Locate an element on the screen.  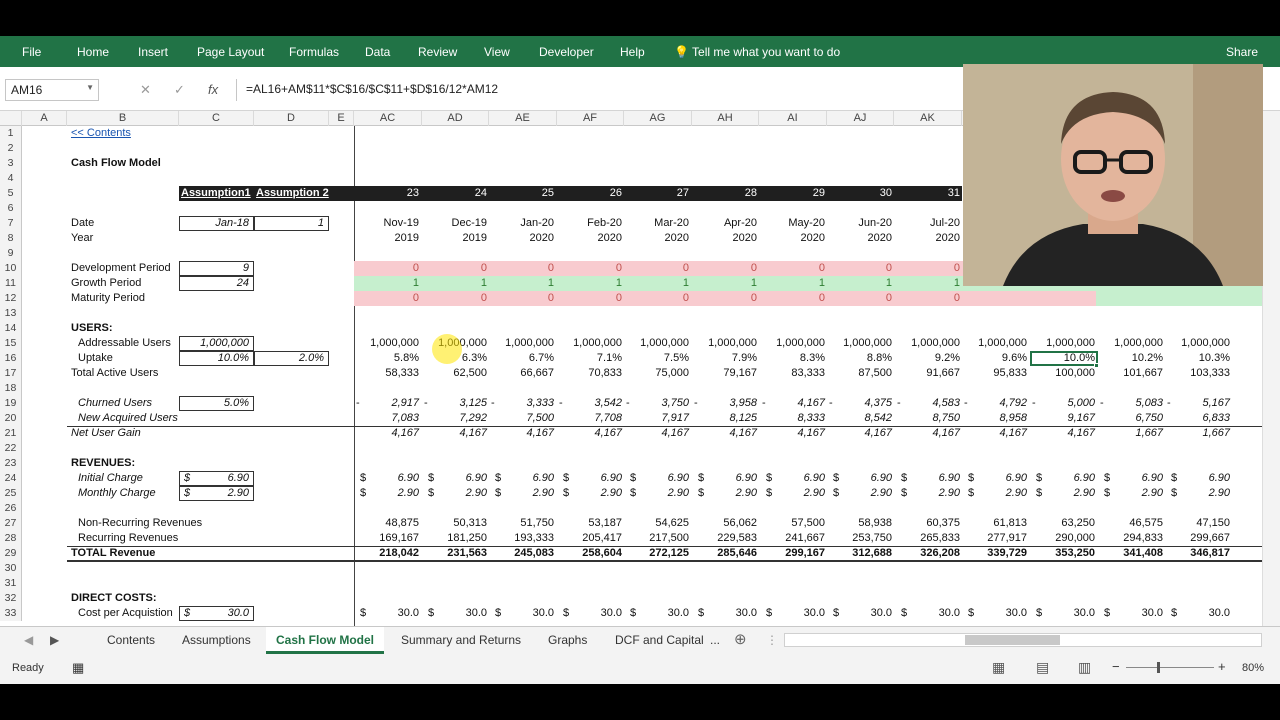
input-addressable-users: 1,000,000 is located at coordinates (214, 343).